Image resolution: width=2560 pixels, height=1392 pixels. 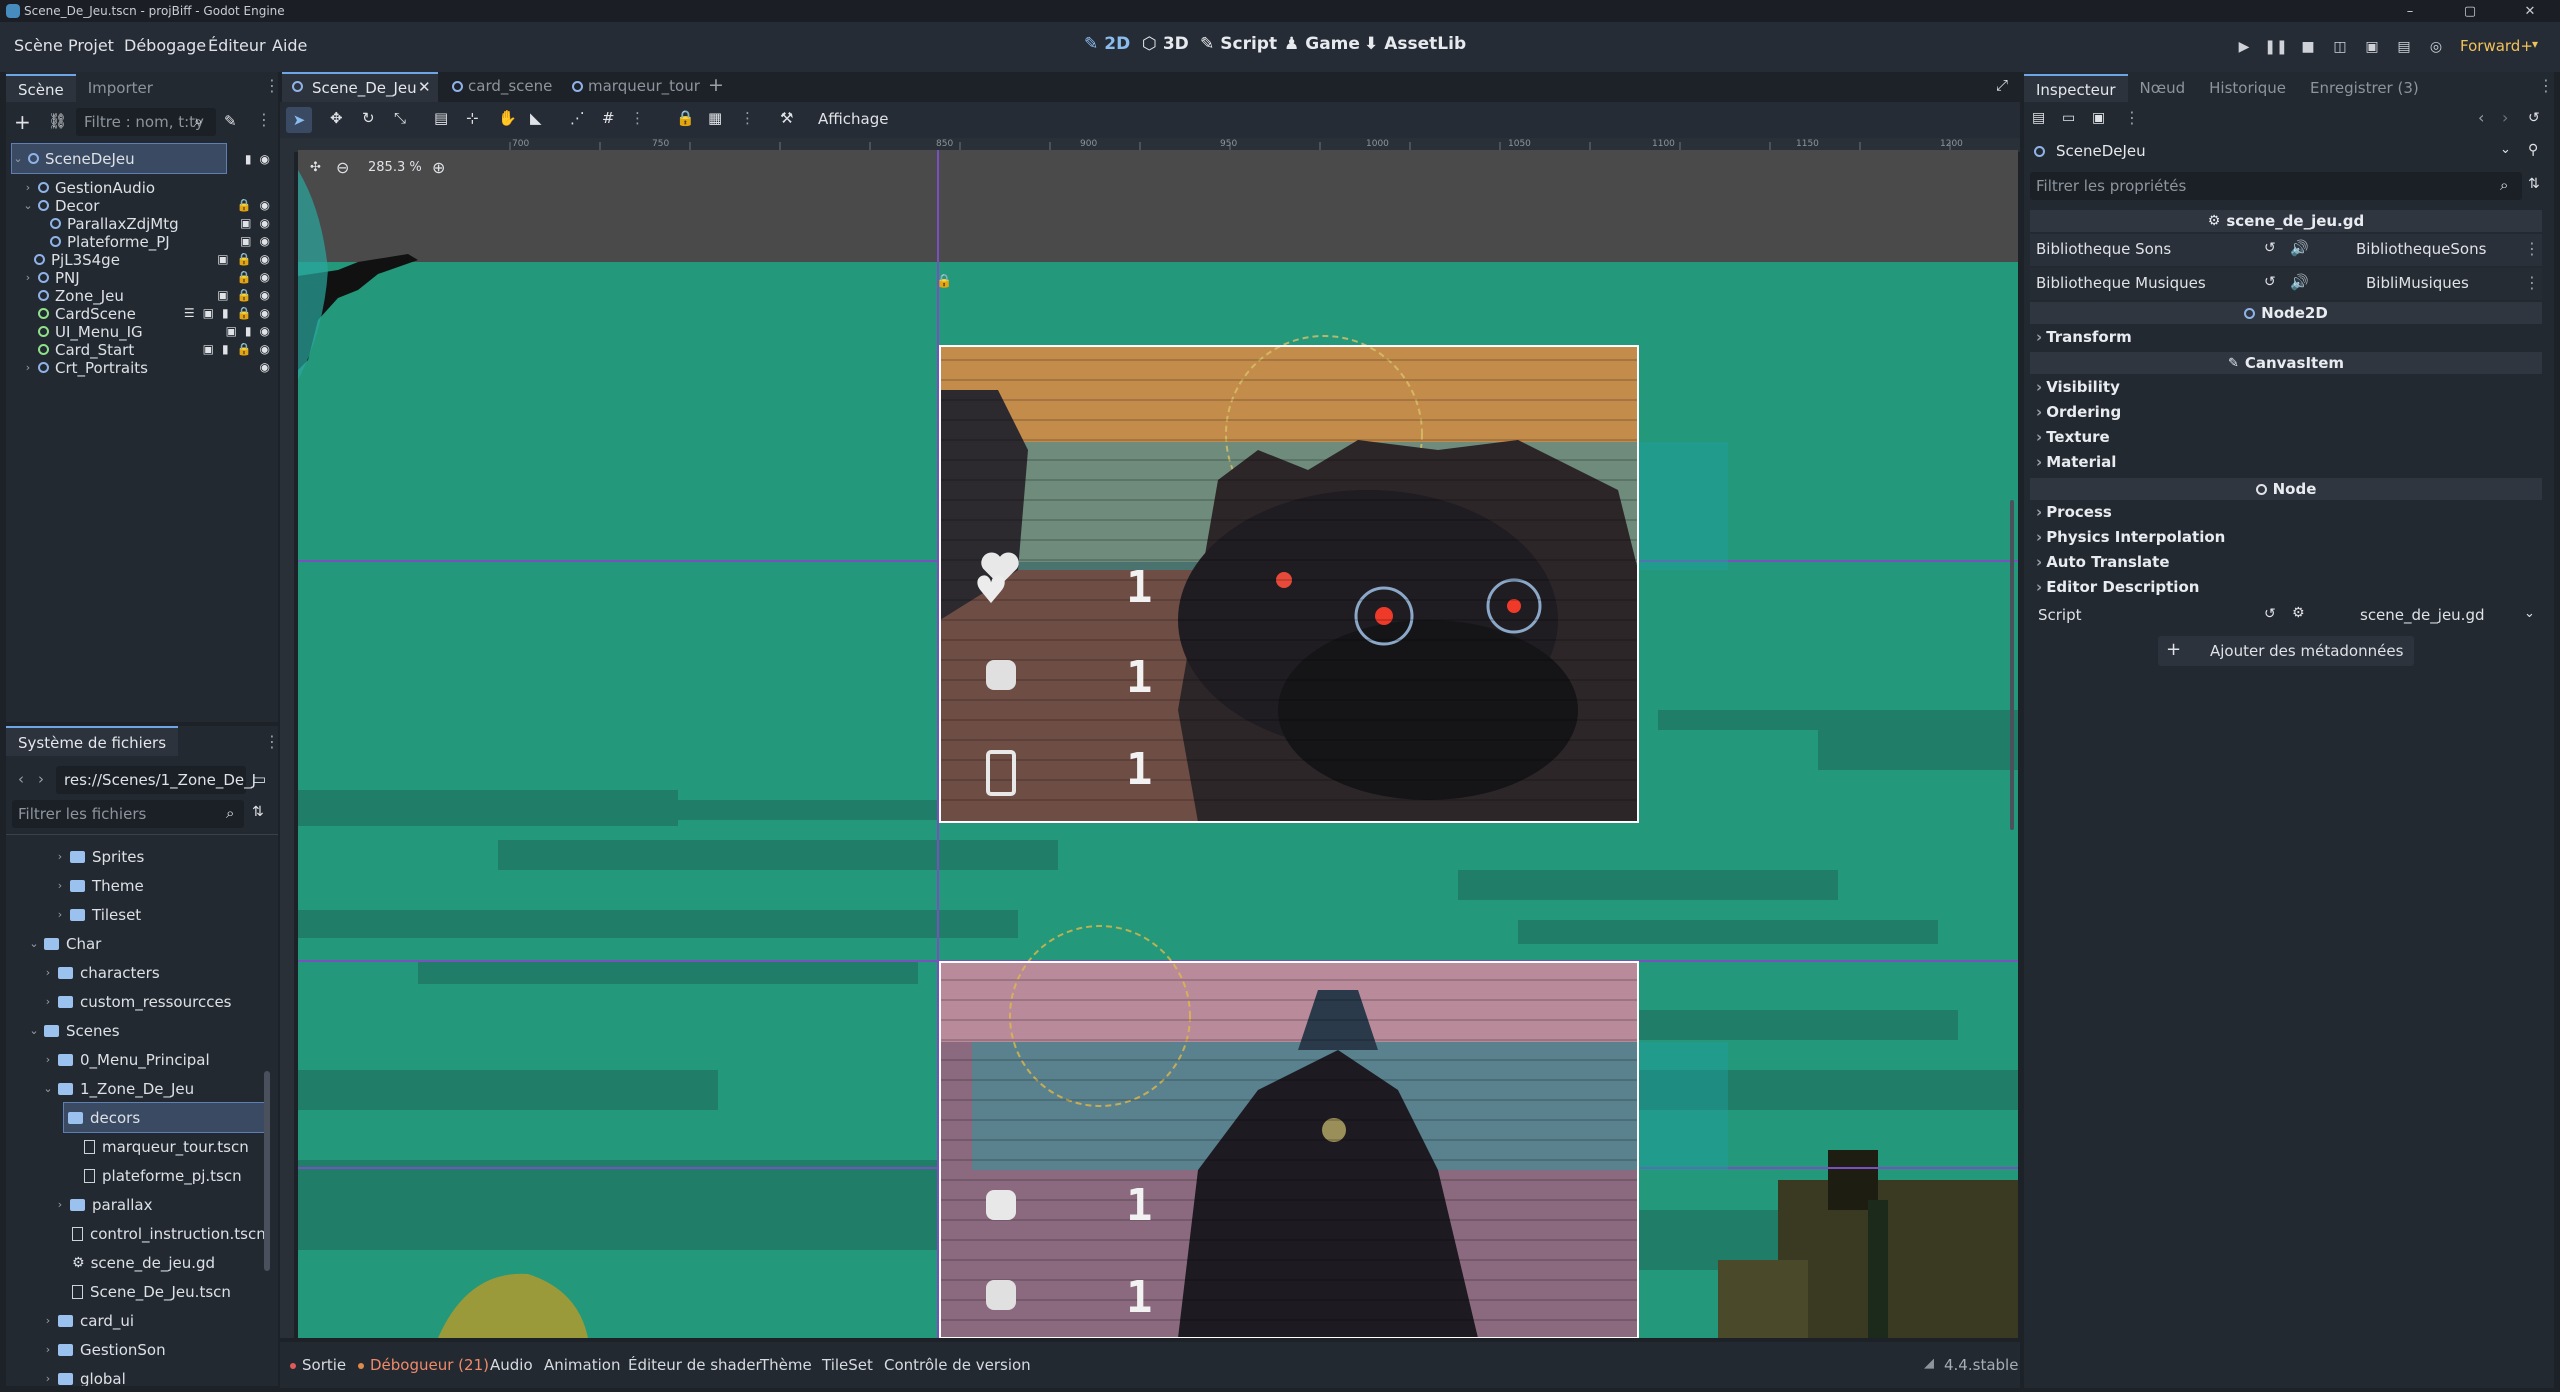 What do you see at coordinates (438, 167) in the screenshot?
I see `zoom-in-icon: ⊕` at bounding box center [438, 167].